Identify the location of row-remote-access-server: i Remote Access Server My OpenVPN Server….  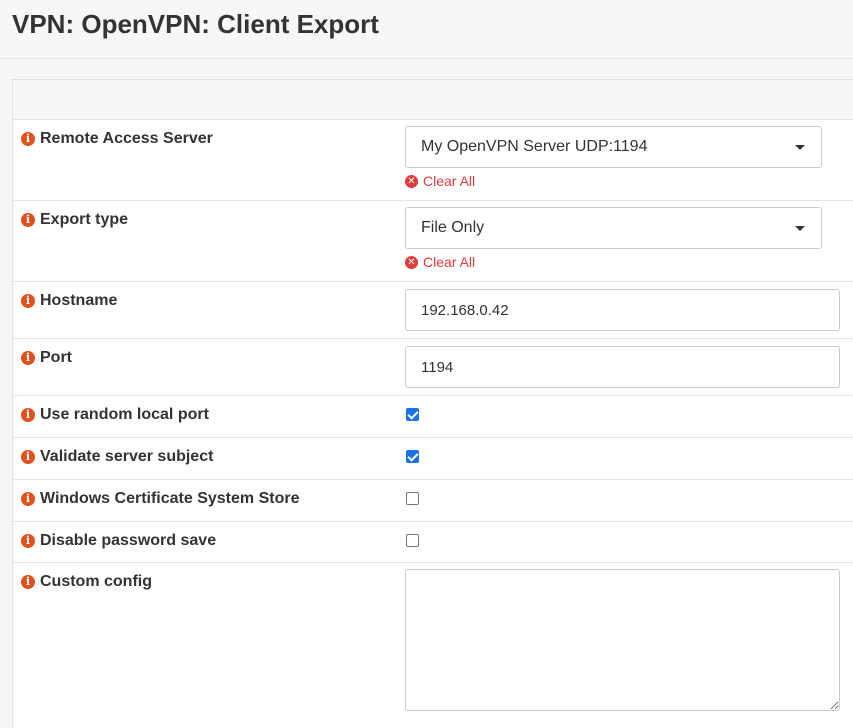
(433, 160).